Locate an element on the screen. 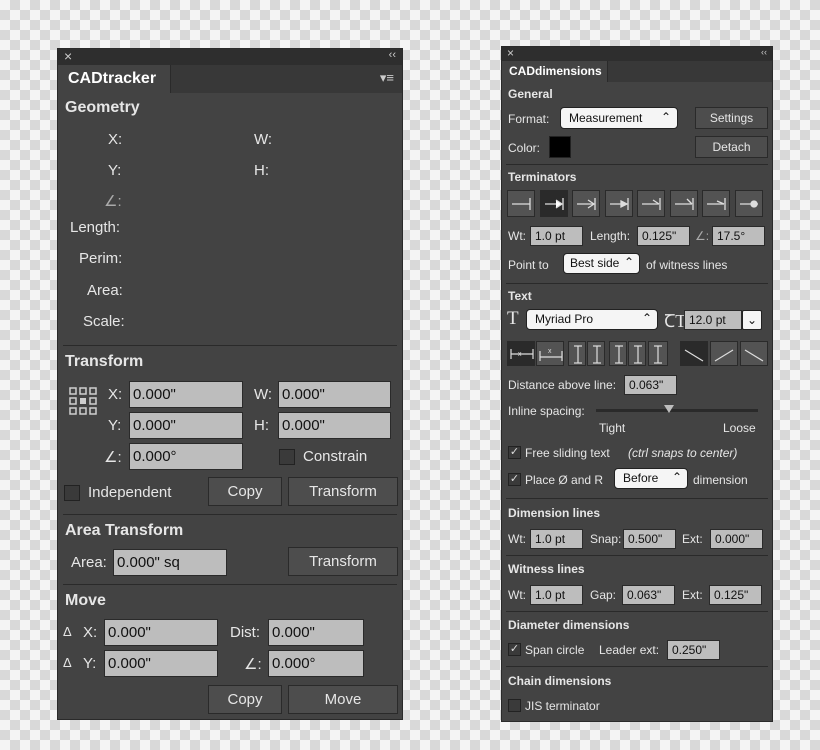 The height and width of the screenshot is (750, 820). format-value: Measurement is located at coordinates (606, 118).